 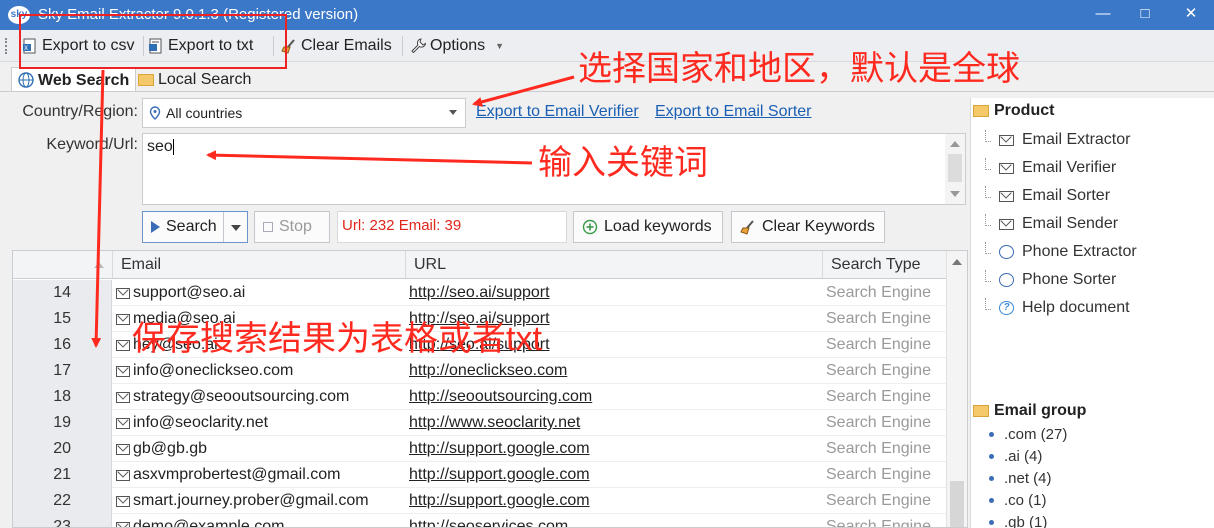 What do you see at coordinates (204, 371) in the screenshot?
I see `email-cell: info@oneclickseo.com` at bounding box center [204, 371].